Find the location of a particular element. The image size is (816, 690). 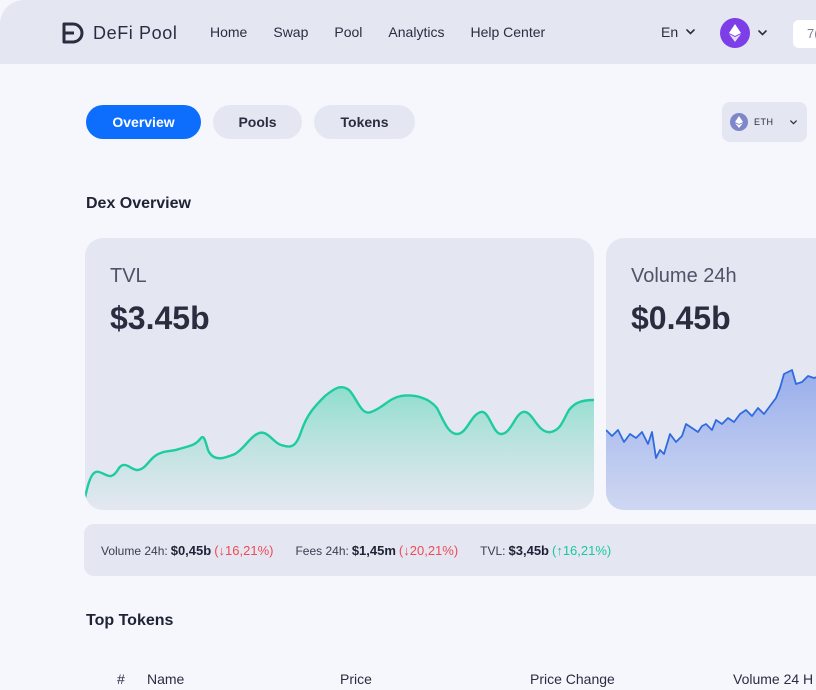

stat-change-down: (↓16,21%) is located at coordinates (244, 550).